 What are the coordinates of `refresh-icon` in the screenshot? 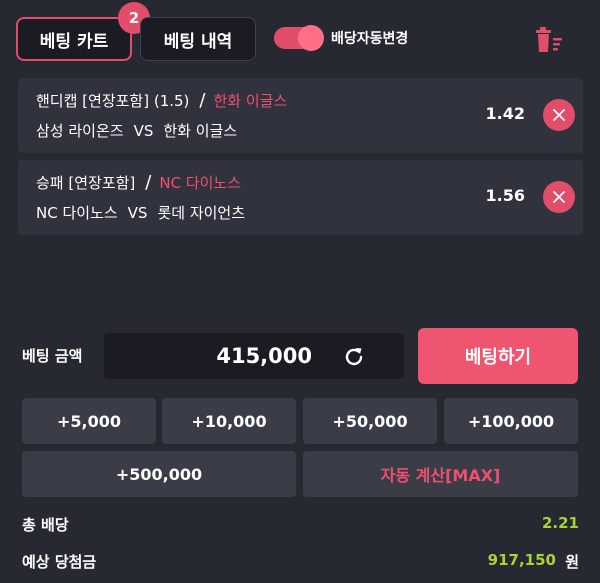 It's located at (354, 357).